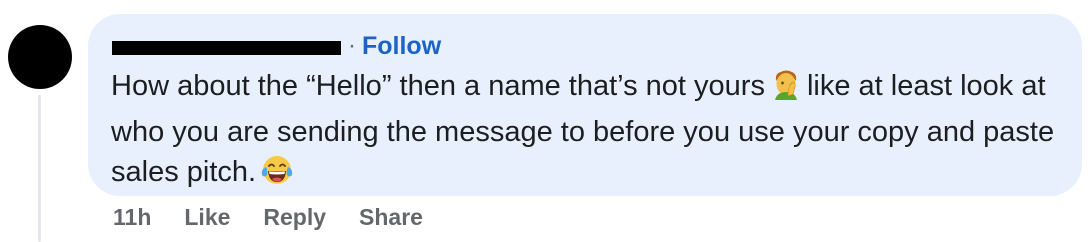  I want to click on face-with-tears-of-joy-emoji-icon, so click(277, 175).